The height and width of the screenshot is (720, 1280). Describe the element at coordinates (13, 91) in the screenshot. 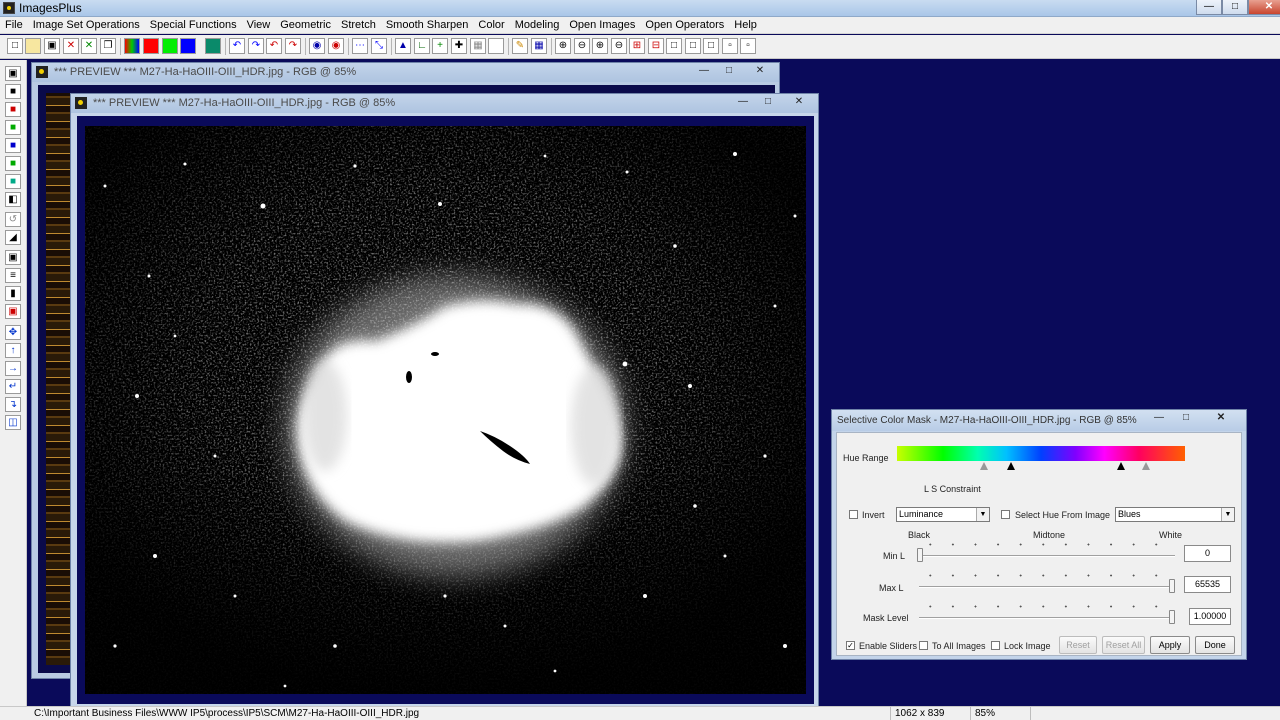

I see `black-square-icon: ■` at that location.